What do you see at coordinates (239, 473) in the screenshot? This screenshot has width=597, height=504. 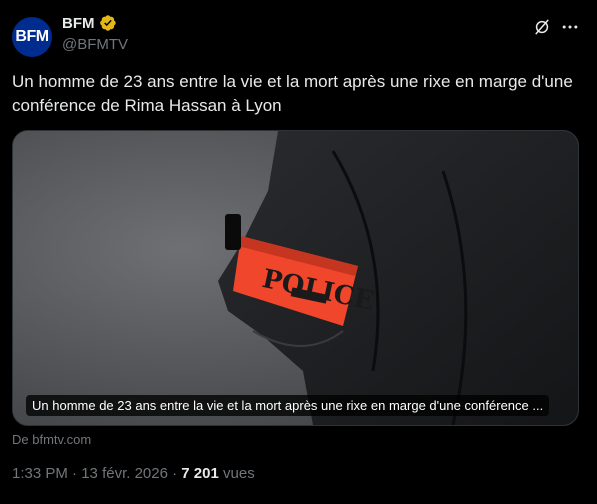 I see `views-label: vues` at bounding box center [239, 473].